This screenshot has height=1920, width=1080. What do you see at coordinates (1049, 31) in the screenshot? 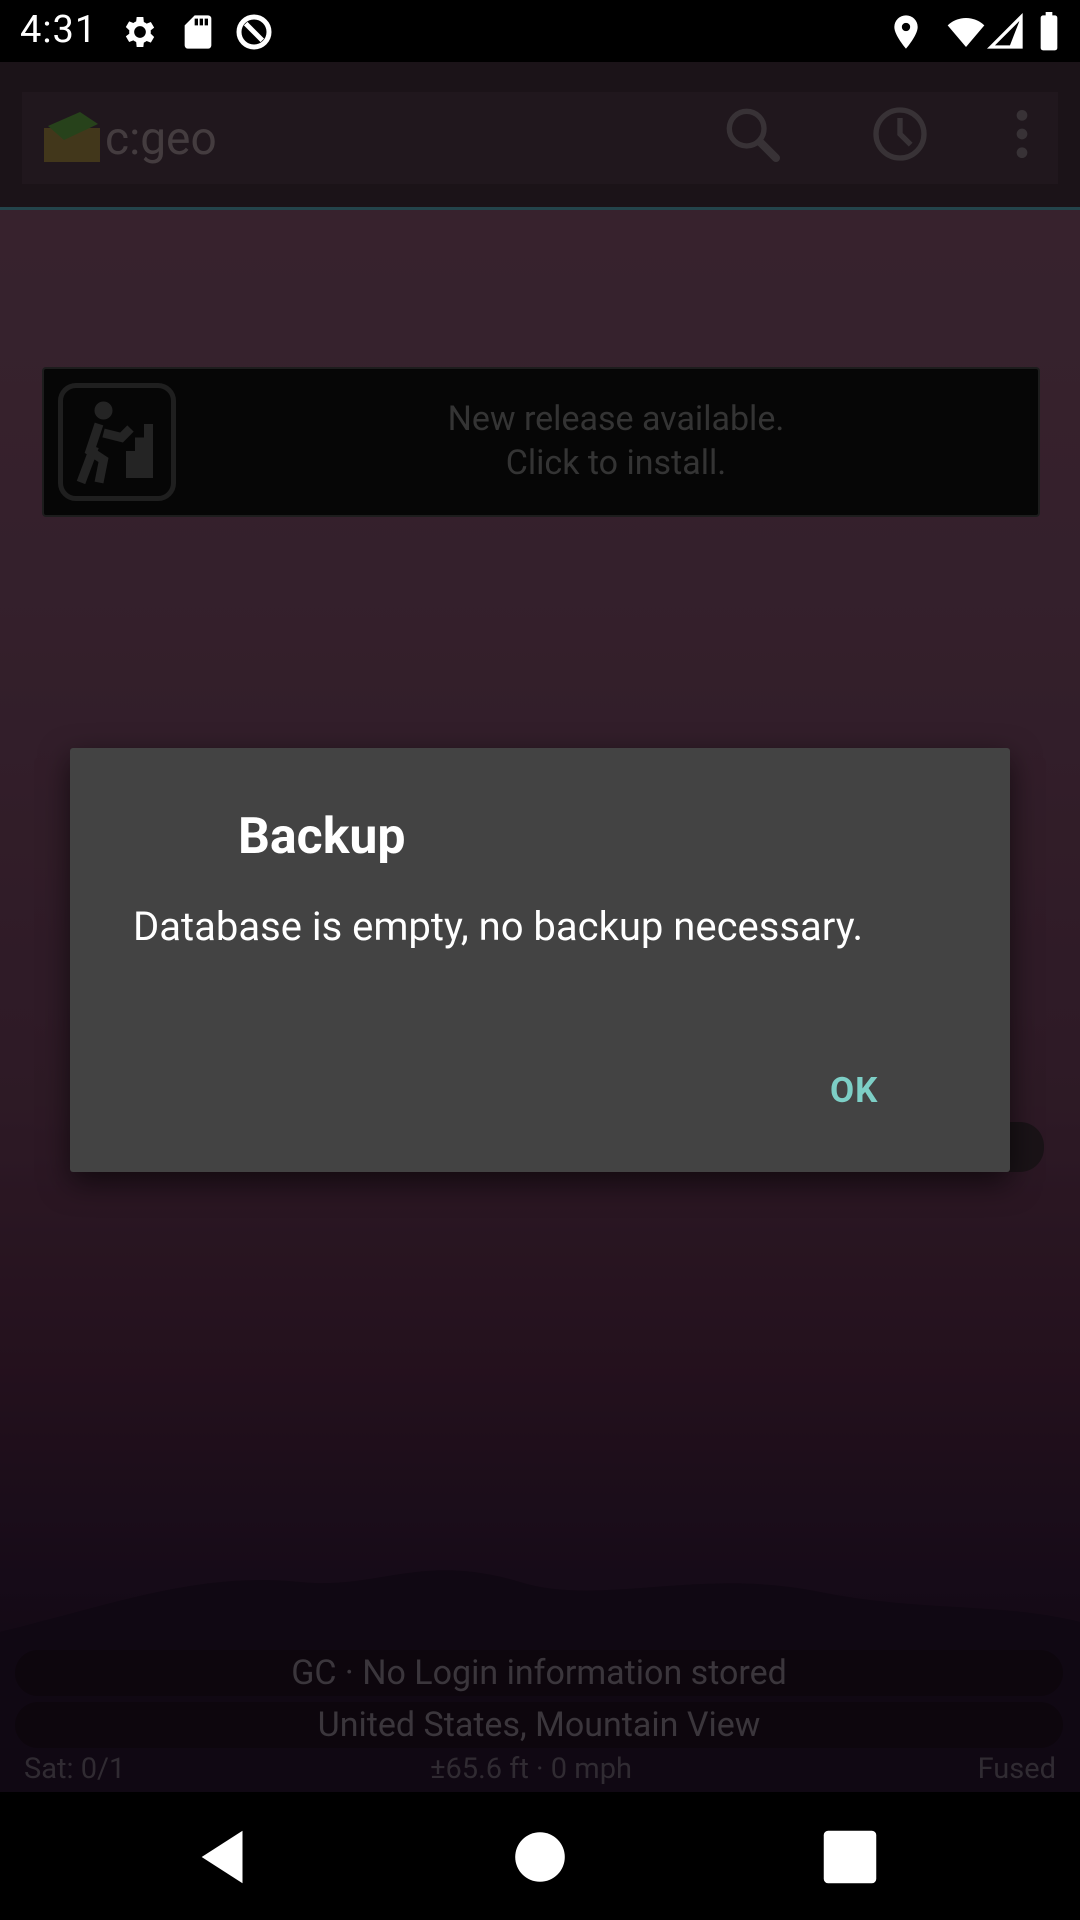
I see `battery-icon` at bounding box center [1049, 31].